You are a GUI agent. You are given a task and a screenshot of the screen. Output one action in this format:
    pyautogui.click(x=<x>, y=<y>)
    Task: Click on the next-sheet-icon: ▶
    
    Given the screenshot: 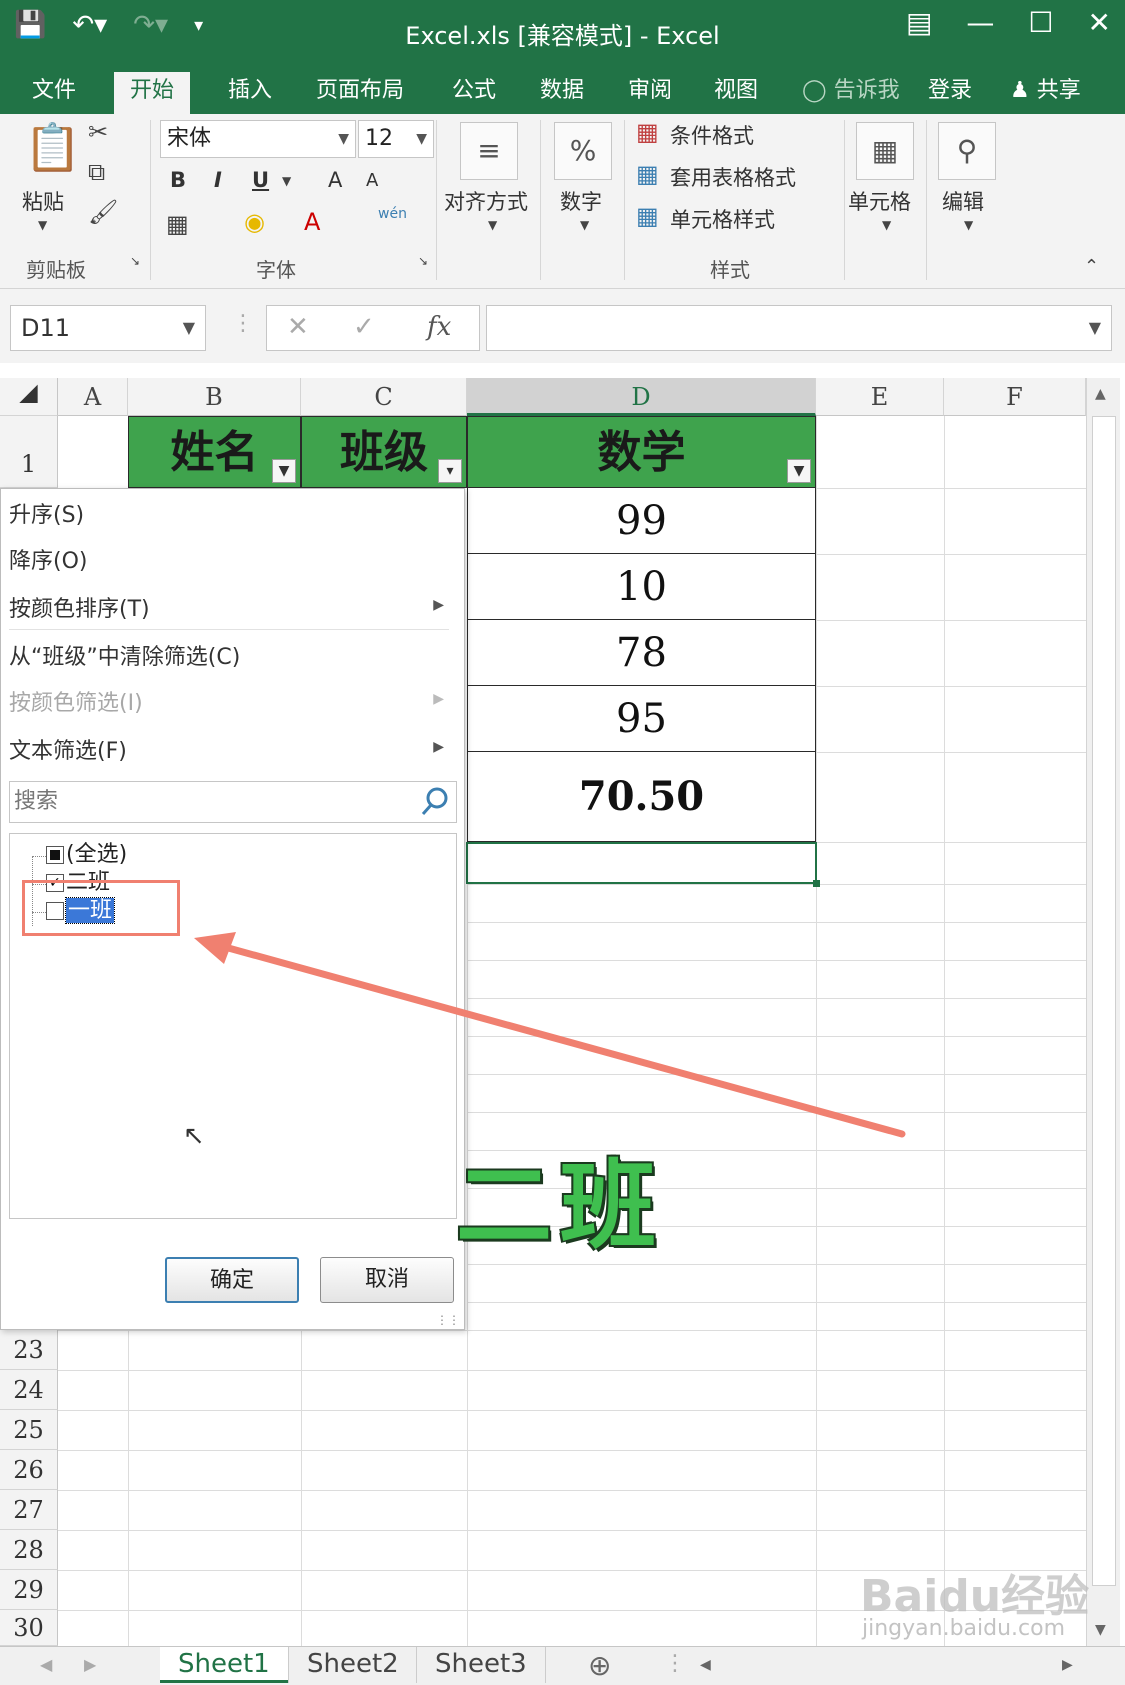 What is the action you would take?
    pyautogui.click(x=90, y=1664)
    